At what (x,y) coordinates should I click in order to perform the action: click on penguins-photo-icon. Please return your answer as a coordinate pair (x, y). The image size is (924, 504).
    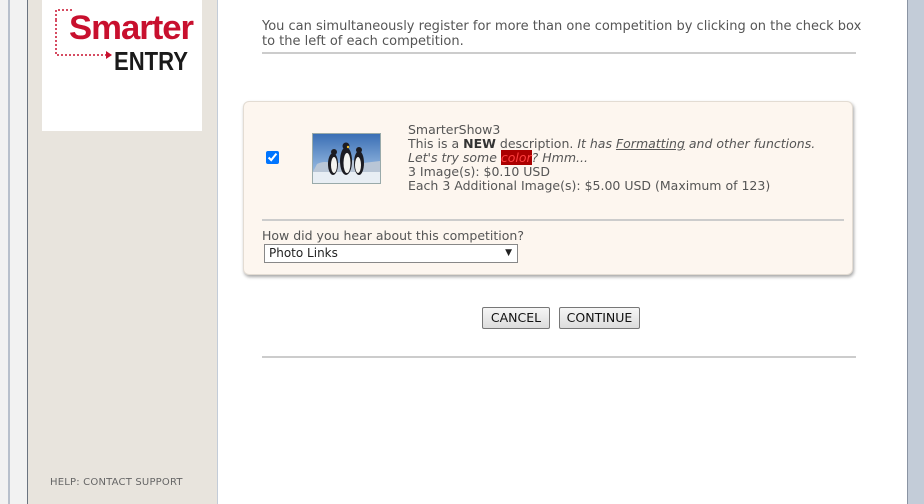
    Looking at the image, I should click on (346, 158).